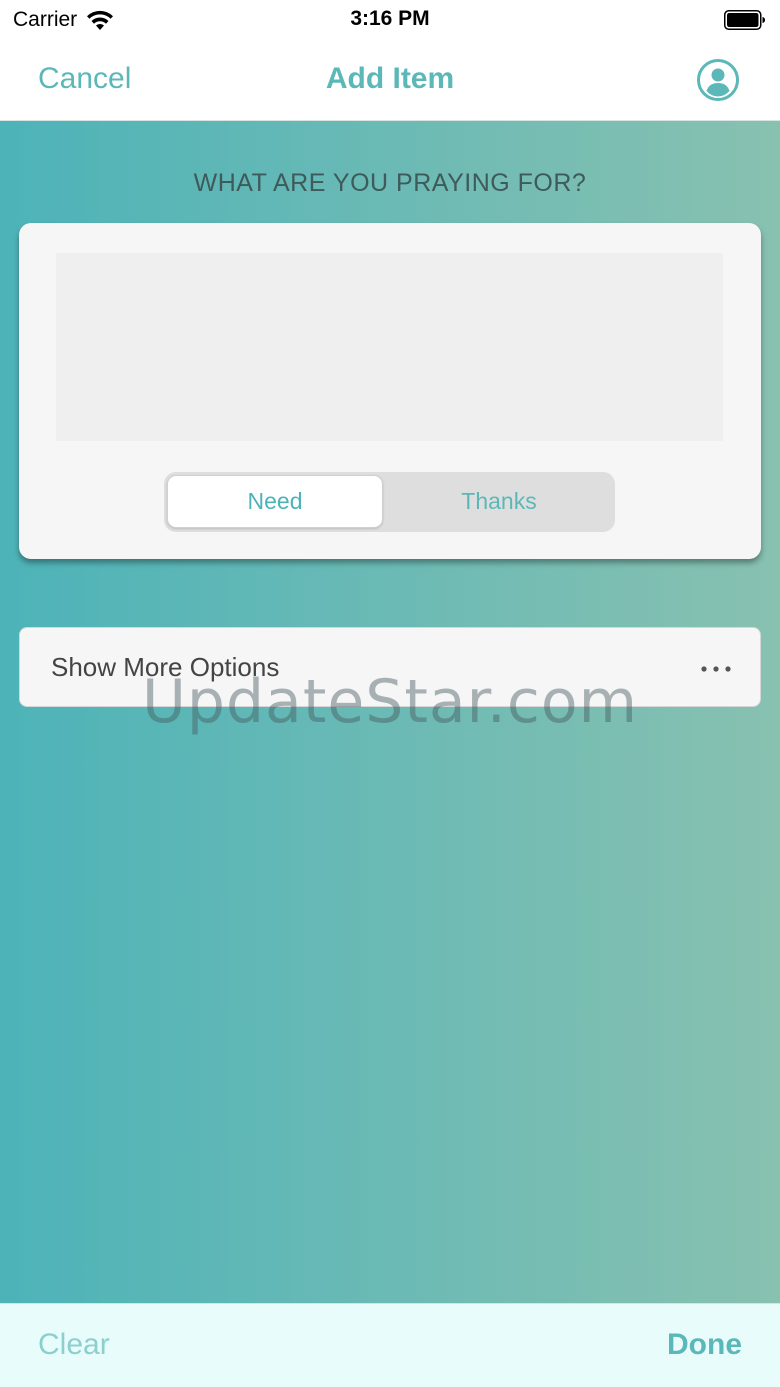 This screenshot has height=1387, width=780. What do you see at coordinates (716, 669) in the screenshot?
I see `ellipsis-icon` at bounding box center [716, 669].